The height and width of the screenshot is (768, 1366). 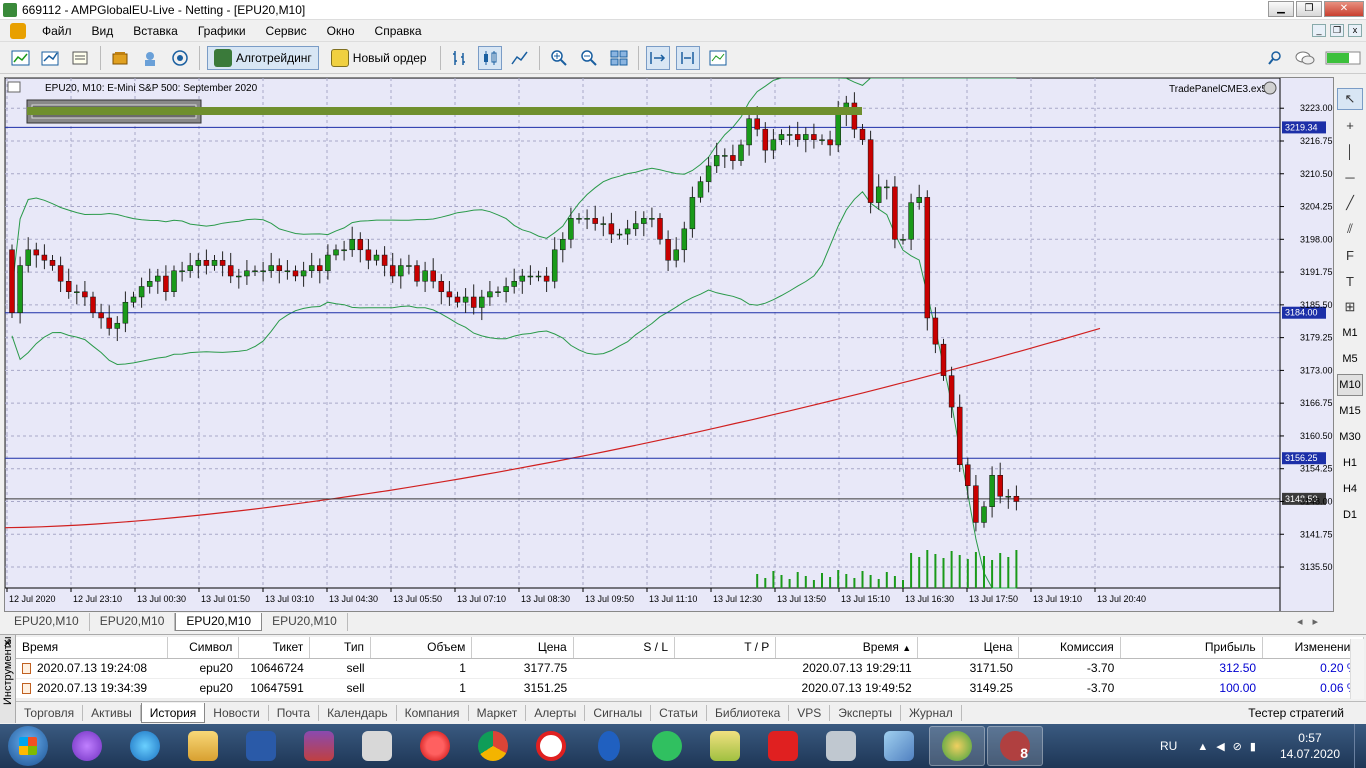 I want to click on taskbar-explorer-icon, so click(x=203, y=746).